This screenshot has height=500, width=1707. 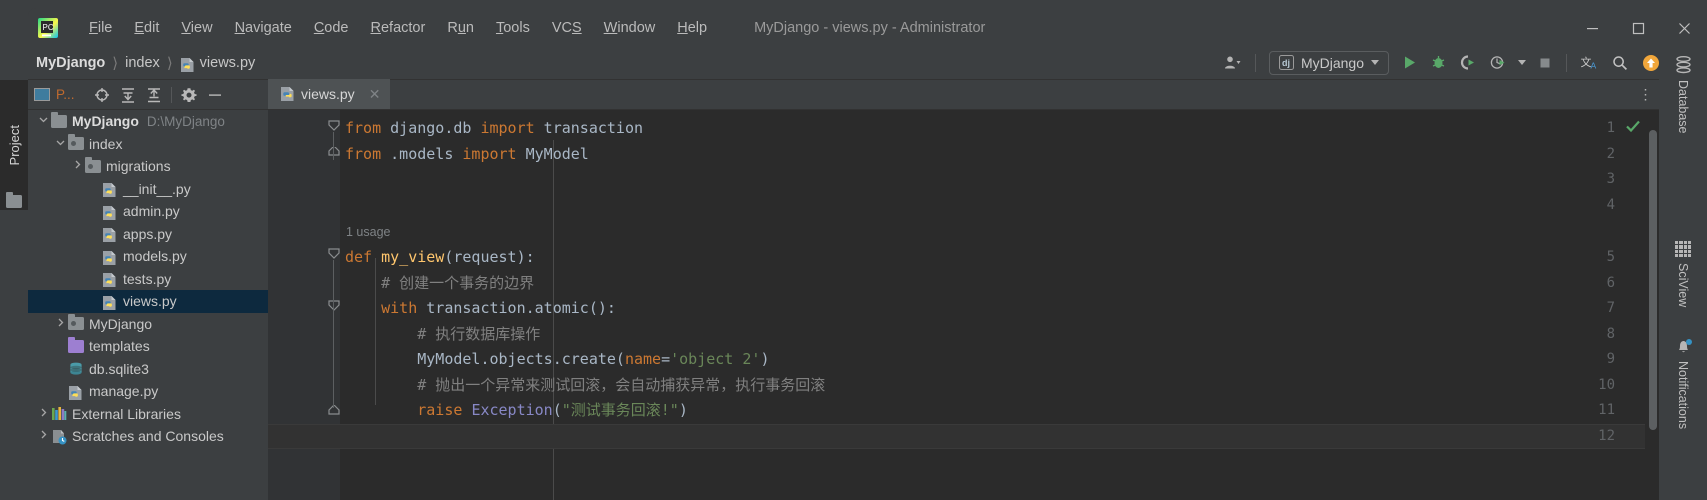 I want to click on debug-icon, so click(x=1438, y=63).